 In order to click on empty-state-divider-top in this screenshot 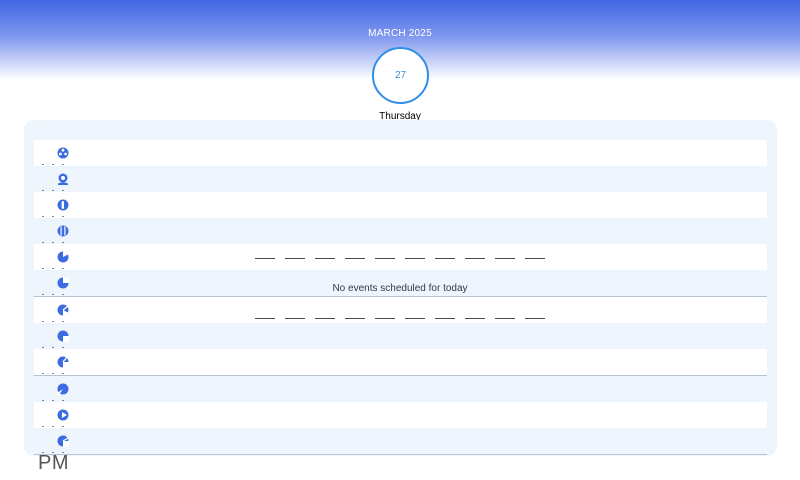, I will do `click(401, 258)`.